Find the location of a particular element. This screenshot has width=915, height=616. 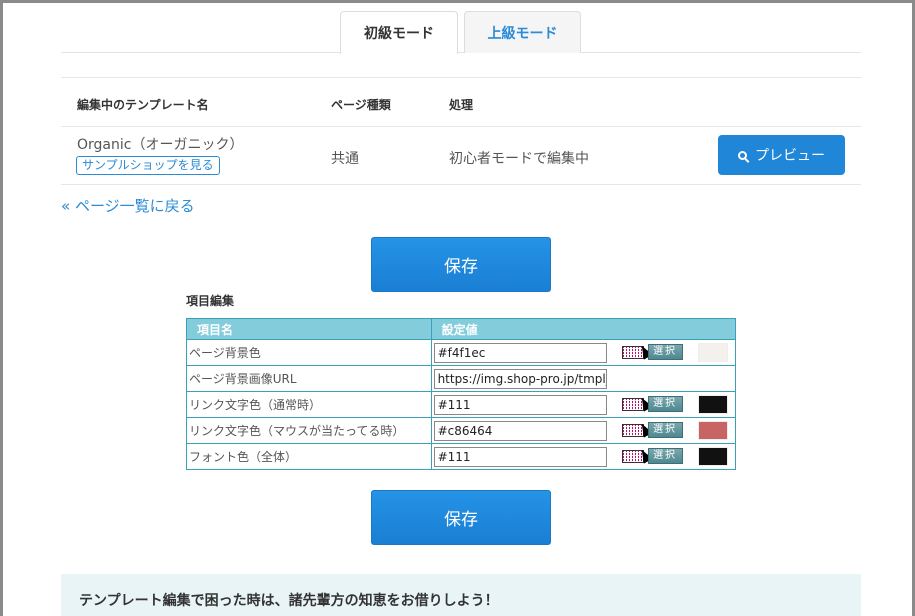

item-name: リンク文字色（マウスが当たってる時） is located at coordinates (309, 430).